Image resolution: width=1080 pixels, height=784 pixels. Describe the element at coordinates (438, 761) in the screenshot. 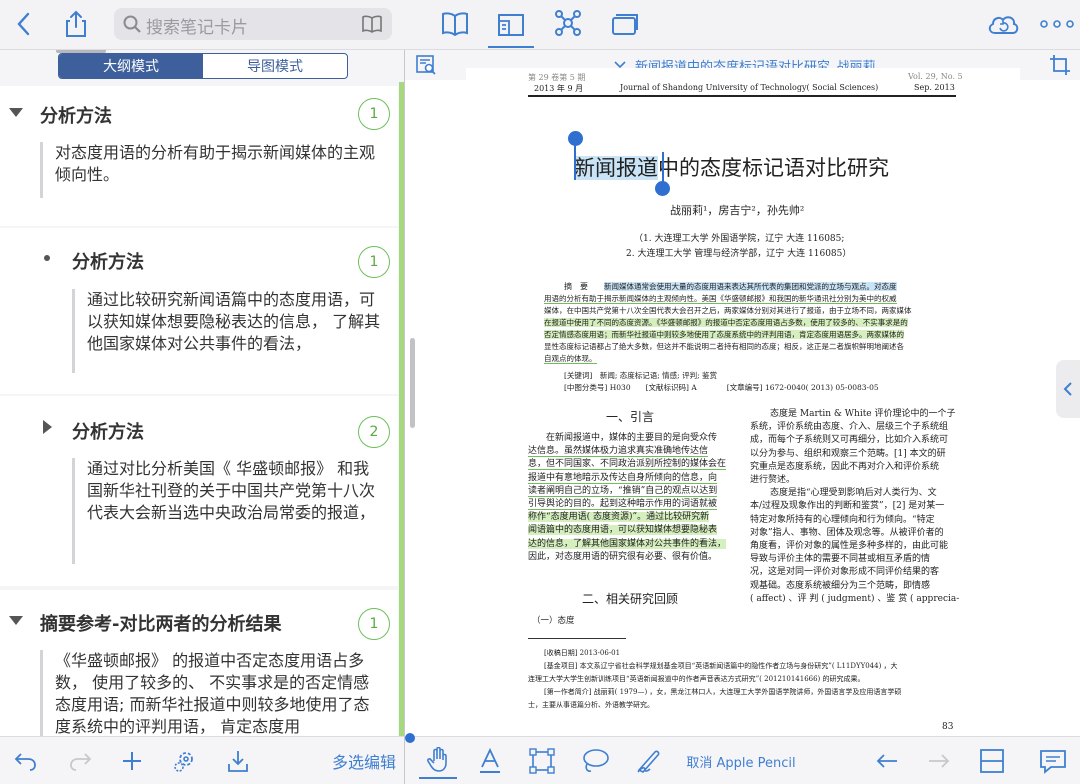

I see `hand-tool-icon` at that location.